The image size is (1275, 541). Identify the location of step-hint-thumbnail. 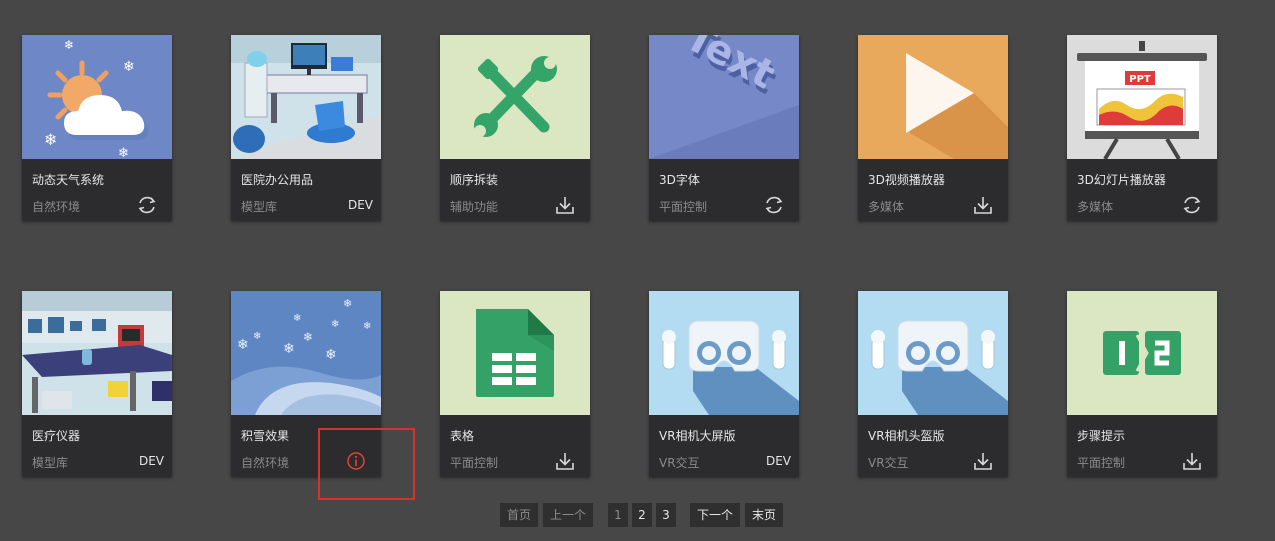
(1142, 353).